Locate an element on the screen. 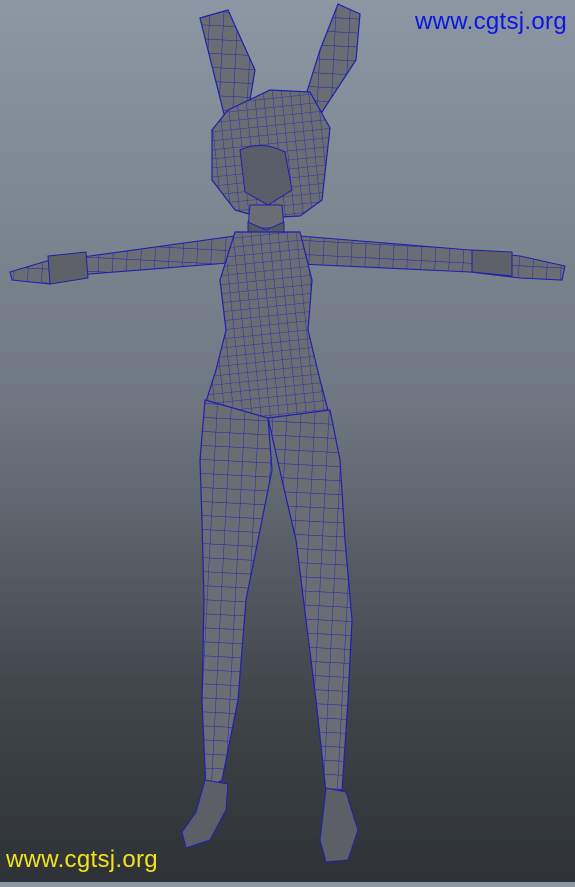 This screenshot has width=575, height=887. head is located at coordinates (271, 154).